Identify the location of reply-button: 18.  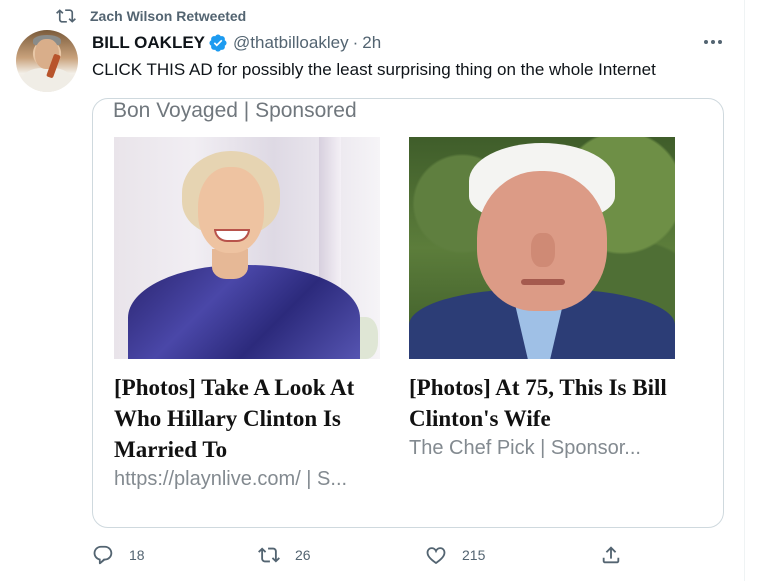
(118, 555).